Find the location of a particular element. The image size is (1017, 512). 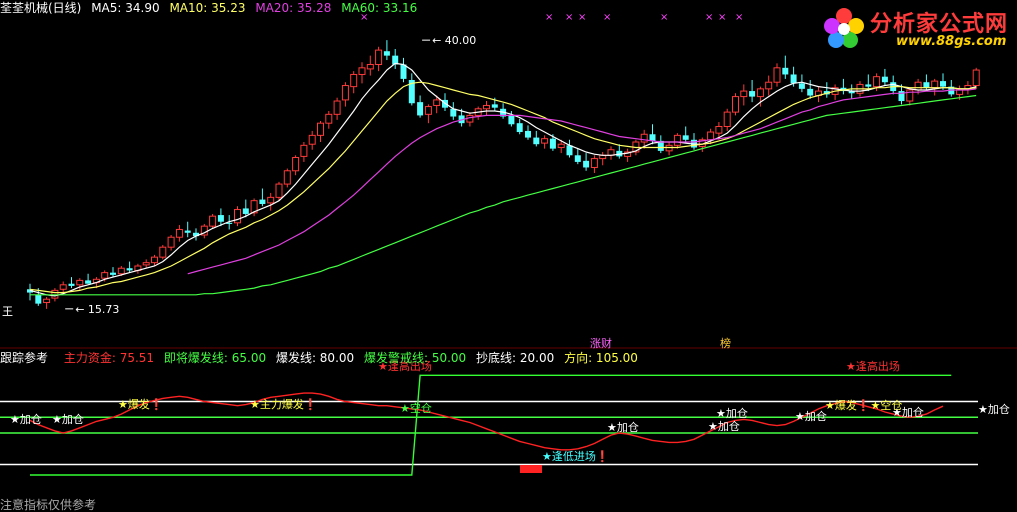

direction-label: 方向: 105.00 is located at coordinates (601, 358).